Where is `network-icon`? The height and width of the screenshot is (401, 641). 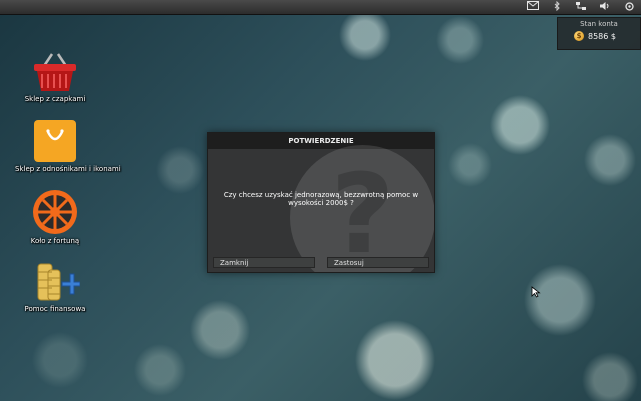 network-icon is located at coordinates (581, 7).